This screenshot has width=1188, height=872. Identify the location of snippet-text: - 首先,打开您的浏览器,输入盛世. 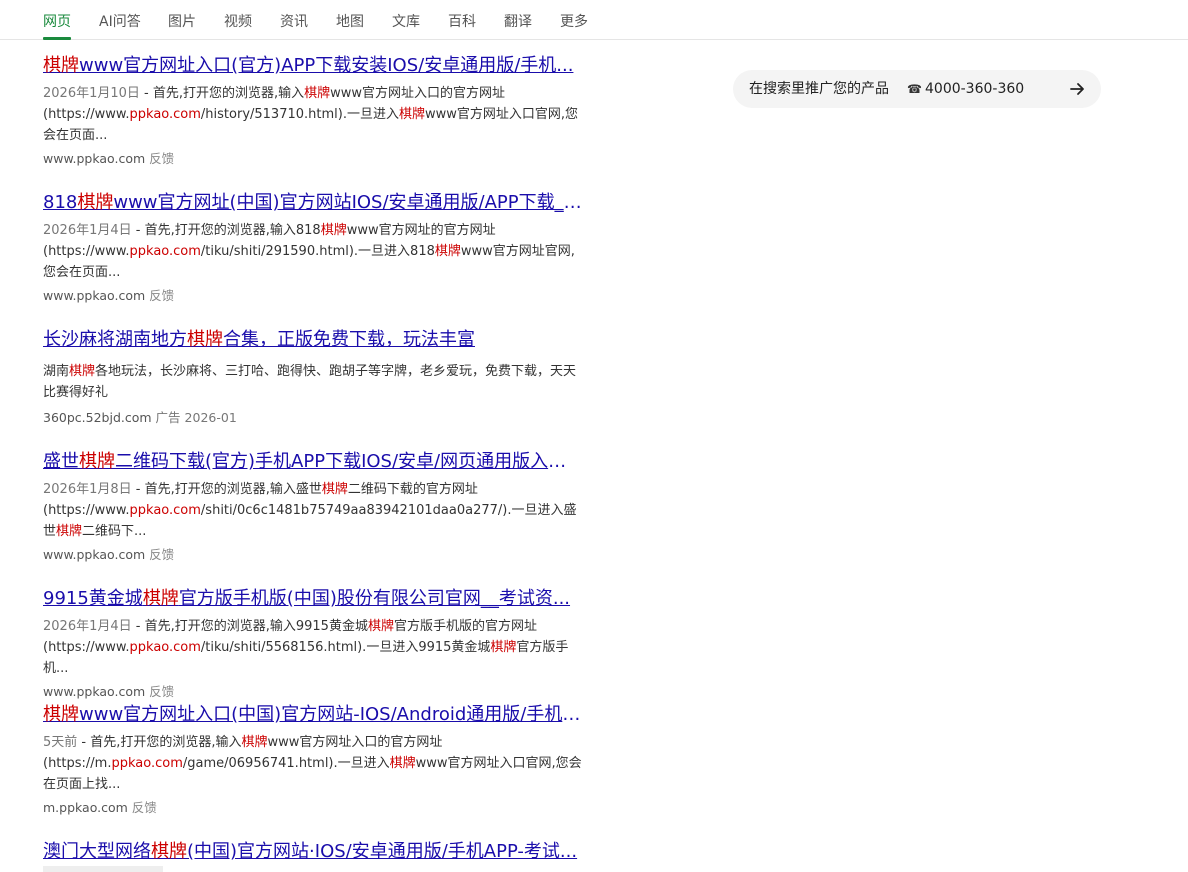
(226, 489).